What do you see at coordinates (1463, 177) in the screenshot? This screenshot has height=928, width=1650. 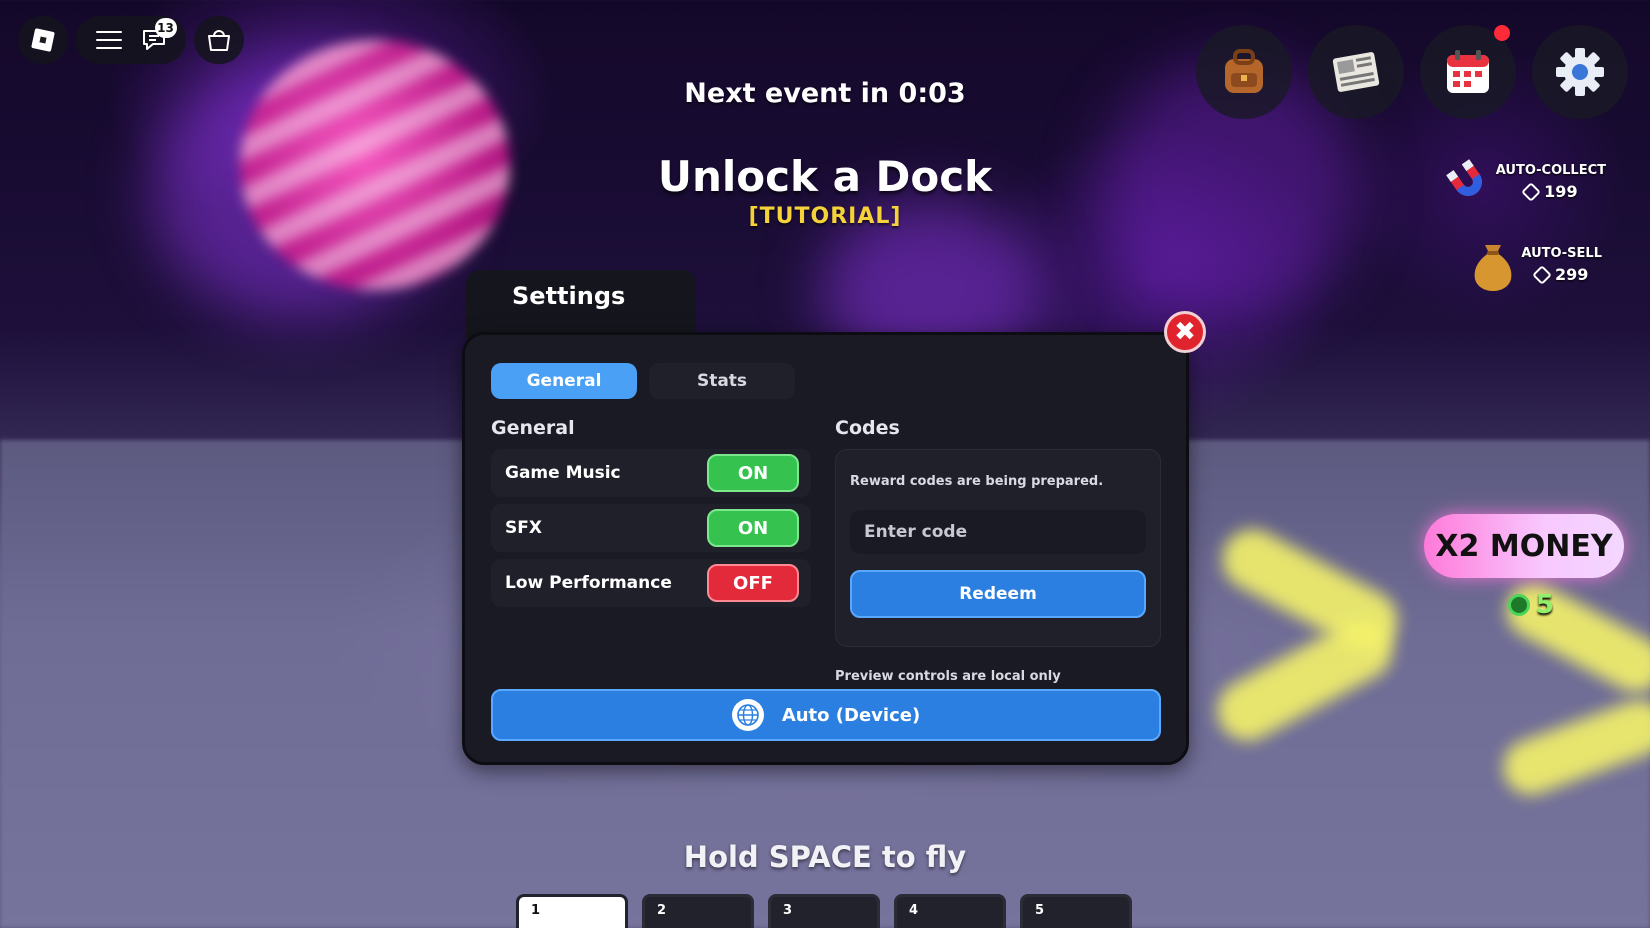 I see `magnet-icon` at bounding box center [1463, 177].